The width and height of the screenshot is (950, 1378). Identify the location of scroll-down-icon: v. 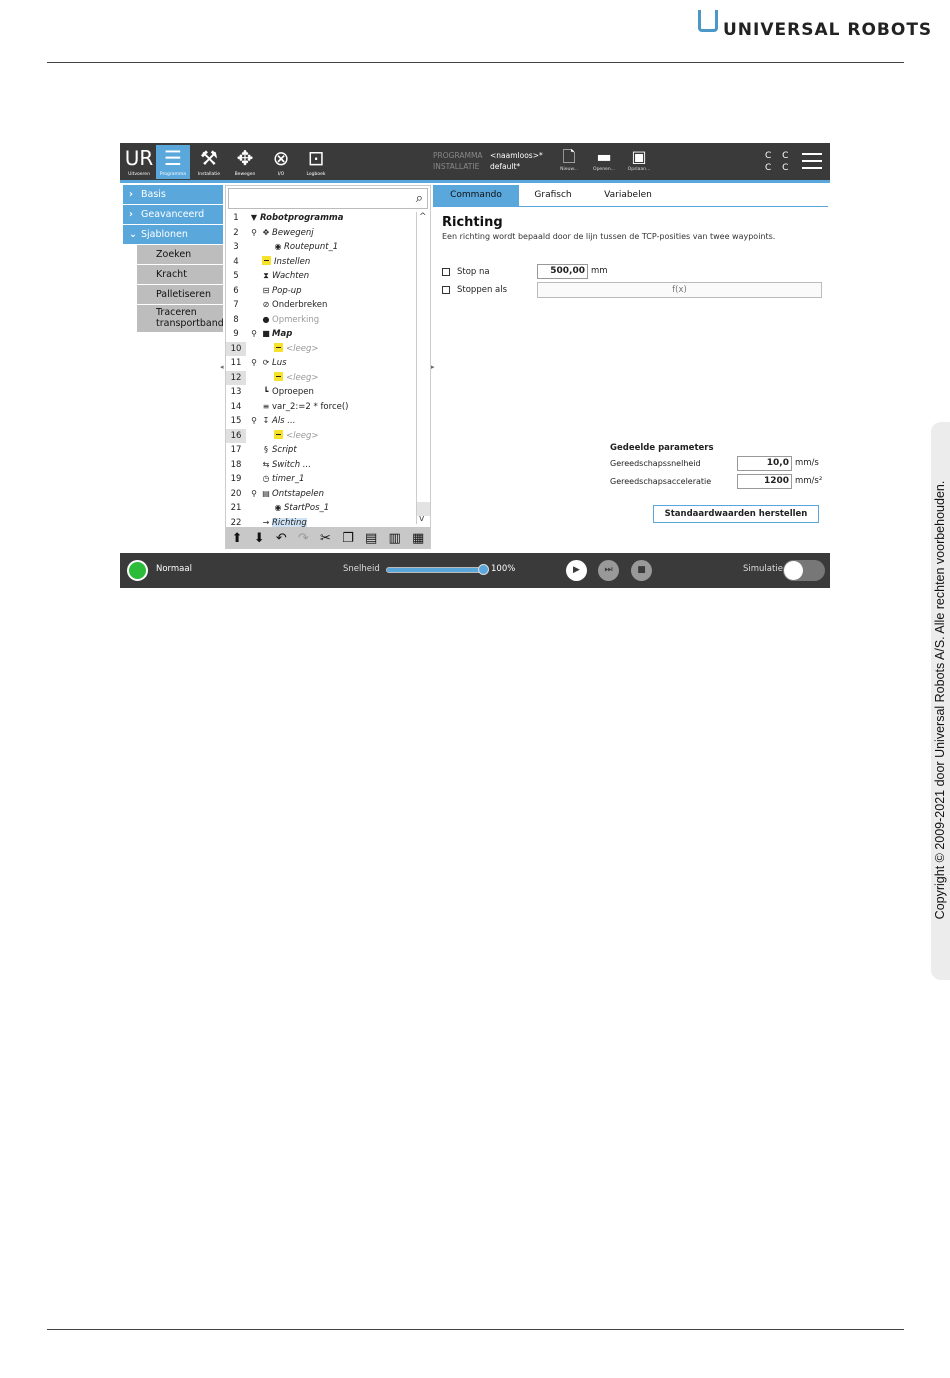
(421, 519).